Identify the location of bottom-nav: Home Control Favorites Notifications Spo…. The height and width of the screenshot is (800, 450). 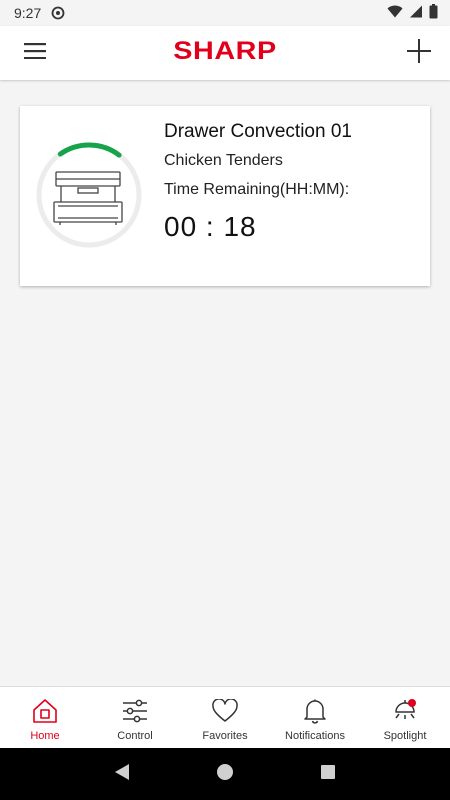
(225, 717).